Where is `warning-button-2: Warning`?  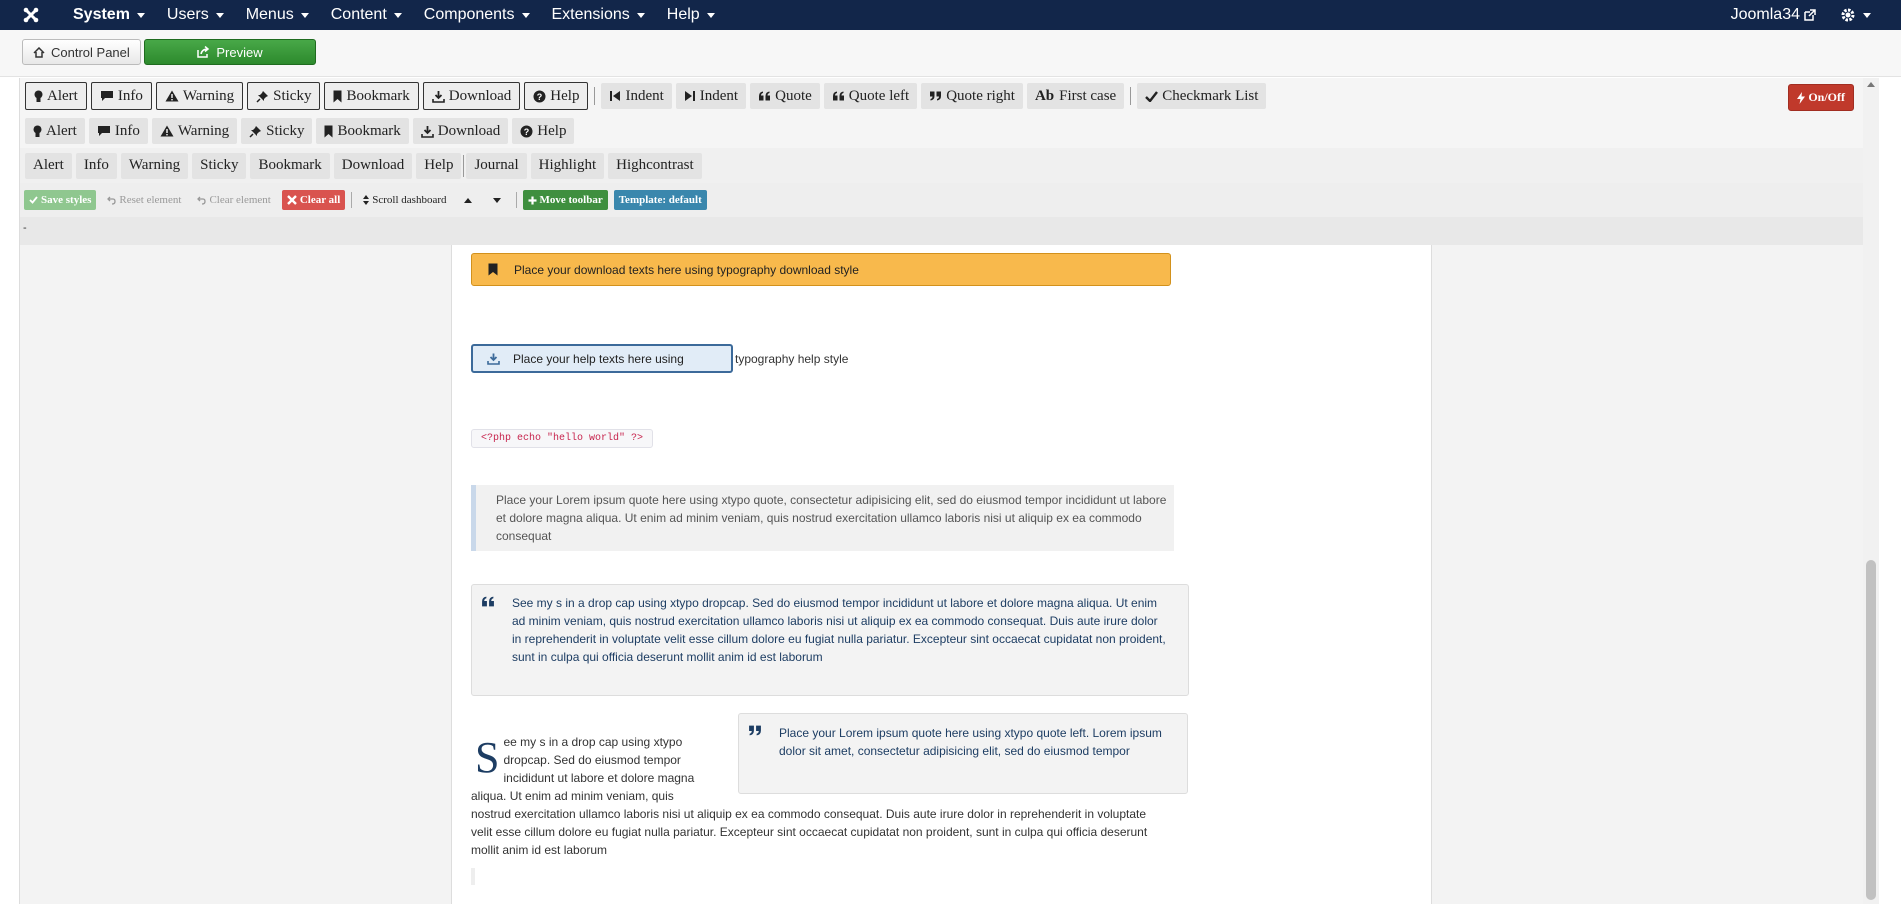 warning-button-2: Warning is located at coordinates (194, 131).